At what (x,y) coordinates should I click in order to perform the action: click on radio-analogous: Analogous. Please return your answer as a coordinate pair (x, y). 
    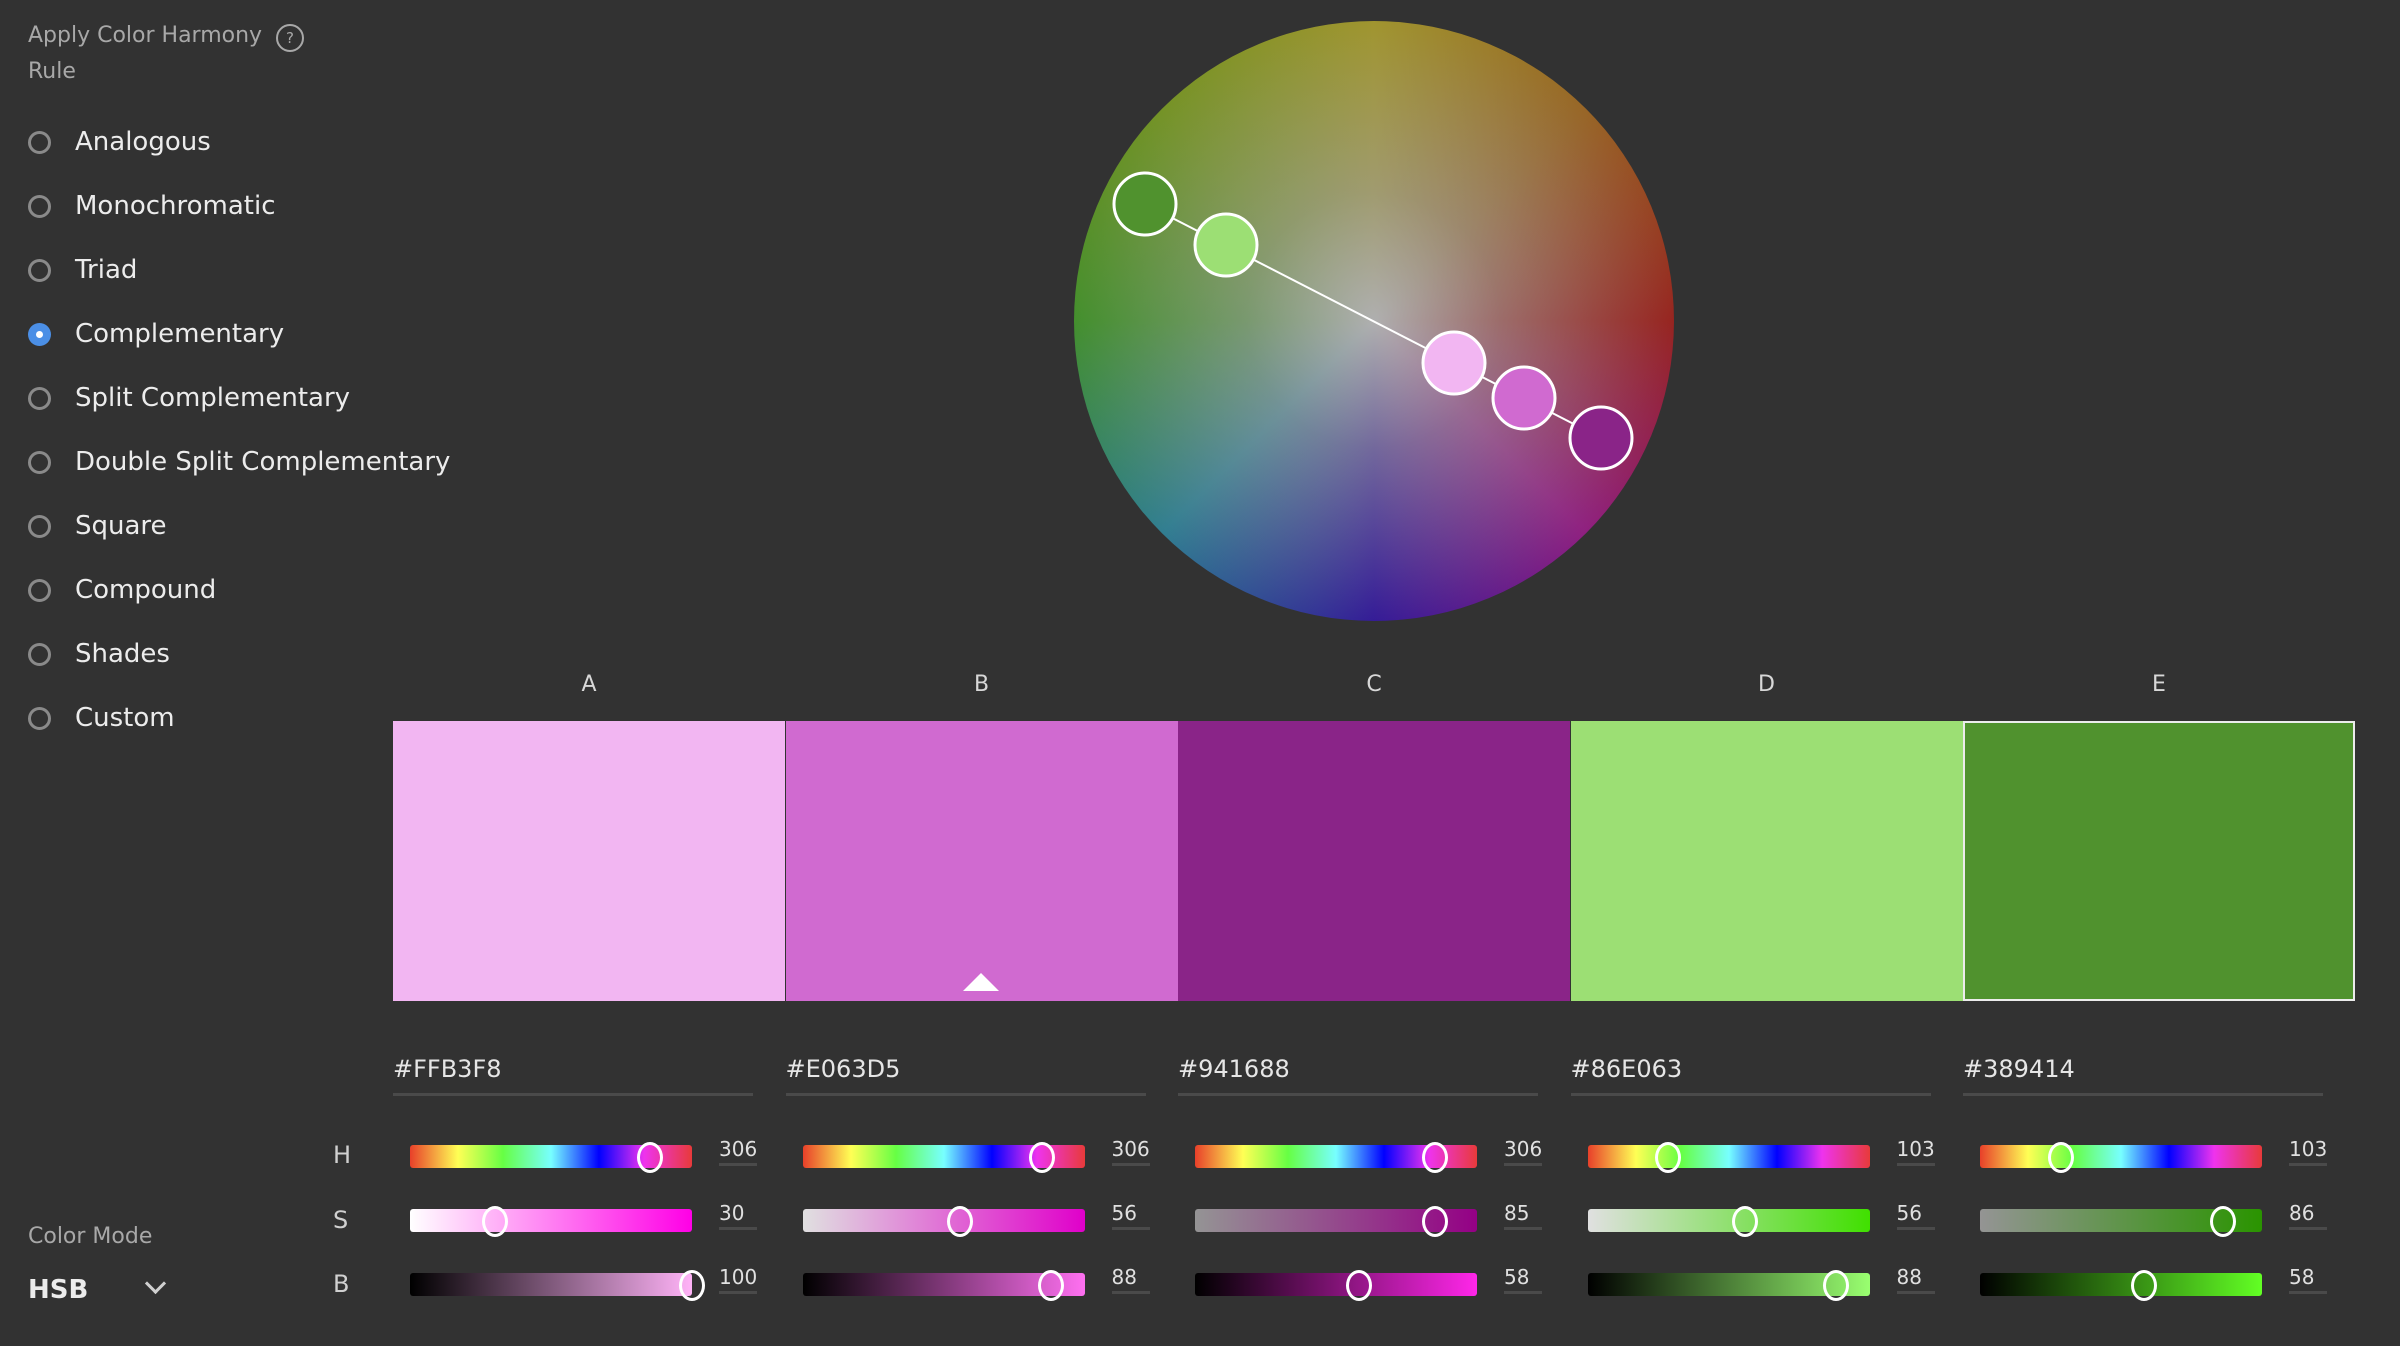
    Looking at the image, I should click on (119, 142).